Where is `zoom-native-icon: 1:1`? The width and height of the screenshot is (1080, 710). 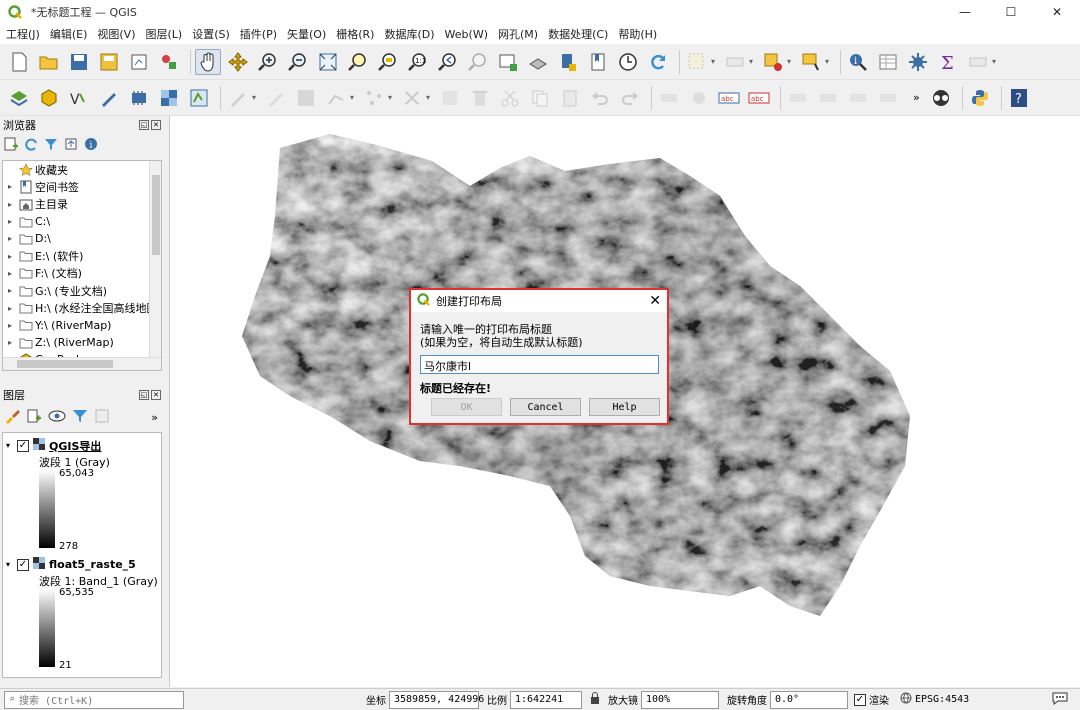 zoom-native-icon: 1:1 is located at coordinates (418, 62).